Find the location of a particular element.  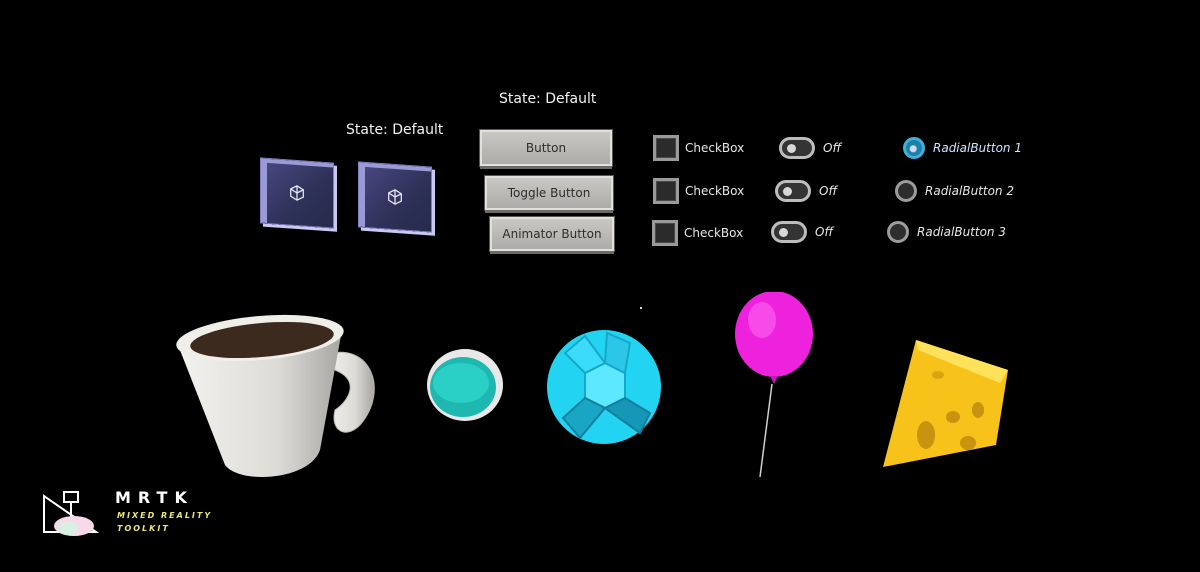

icosphere is located at coordinates (604, 387).